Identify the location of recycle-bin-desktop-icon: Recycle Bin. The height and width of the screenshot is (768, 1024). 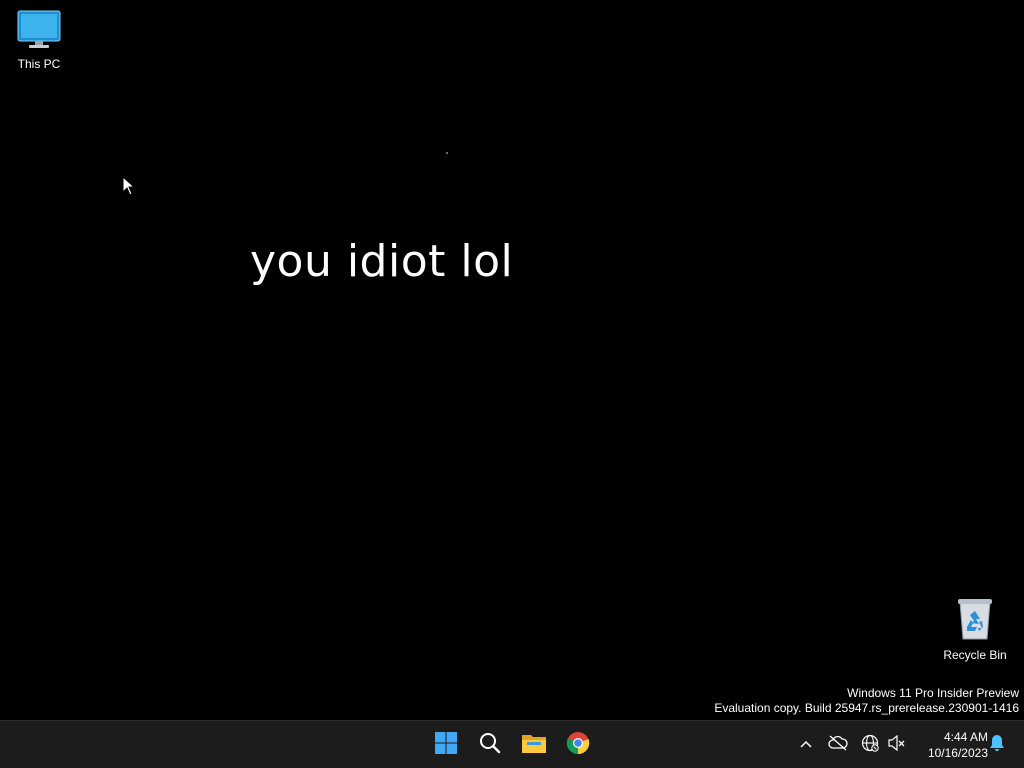
(975, 629).